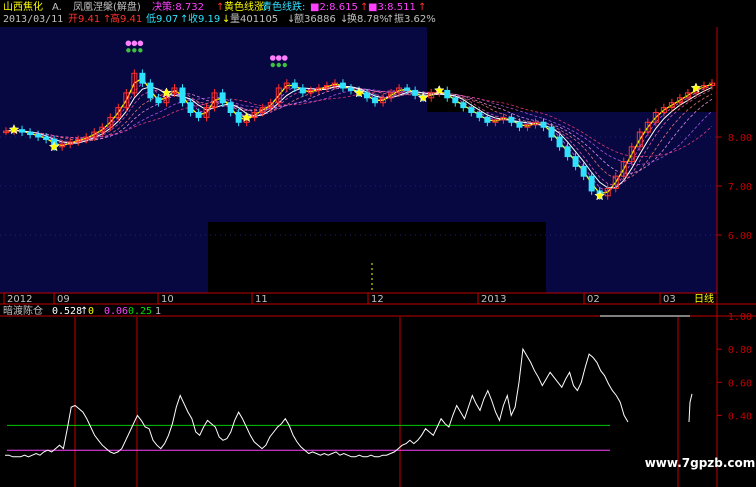 This screenshot has width=756, height=487. Describe the element at coordinates (261, 299) in the screenshot. I see `x-tick-label: 11` at that location.